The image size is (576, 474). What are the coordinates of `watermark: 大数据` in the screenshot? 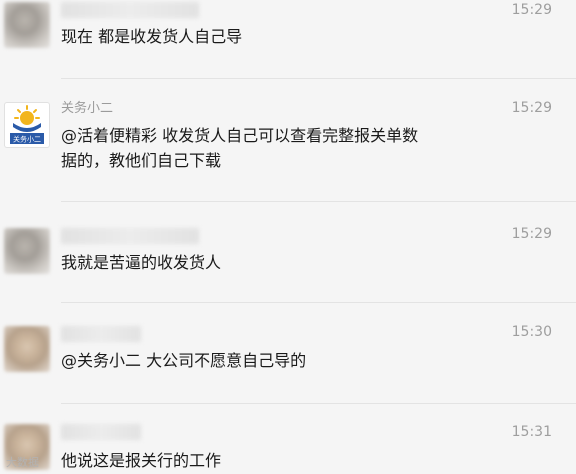 It's located at (22, 462).